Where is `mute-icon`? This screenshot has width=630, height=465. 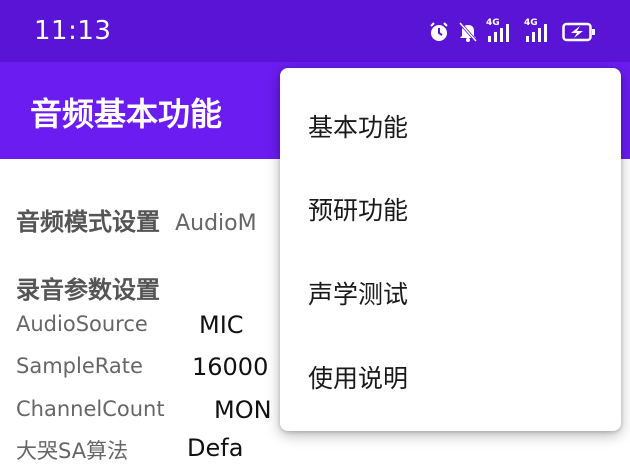
mute-icon is located at coordinates (468, 32).